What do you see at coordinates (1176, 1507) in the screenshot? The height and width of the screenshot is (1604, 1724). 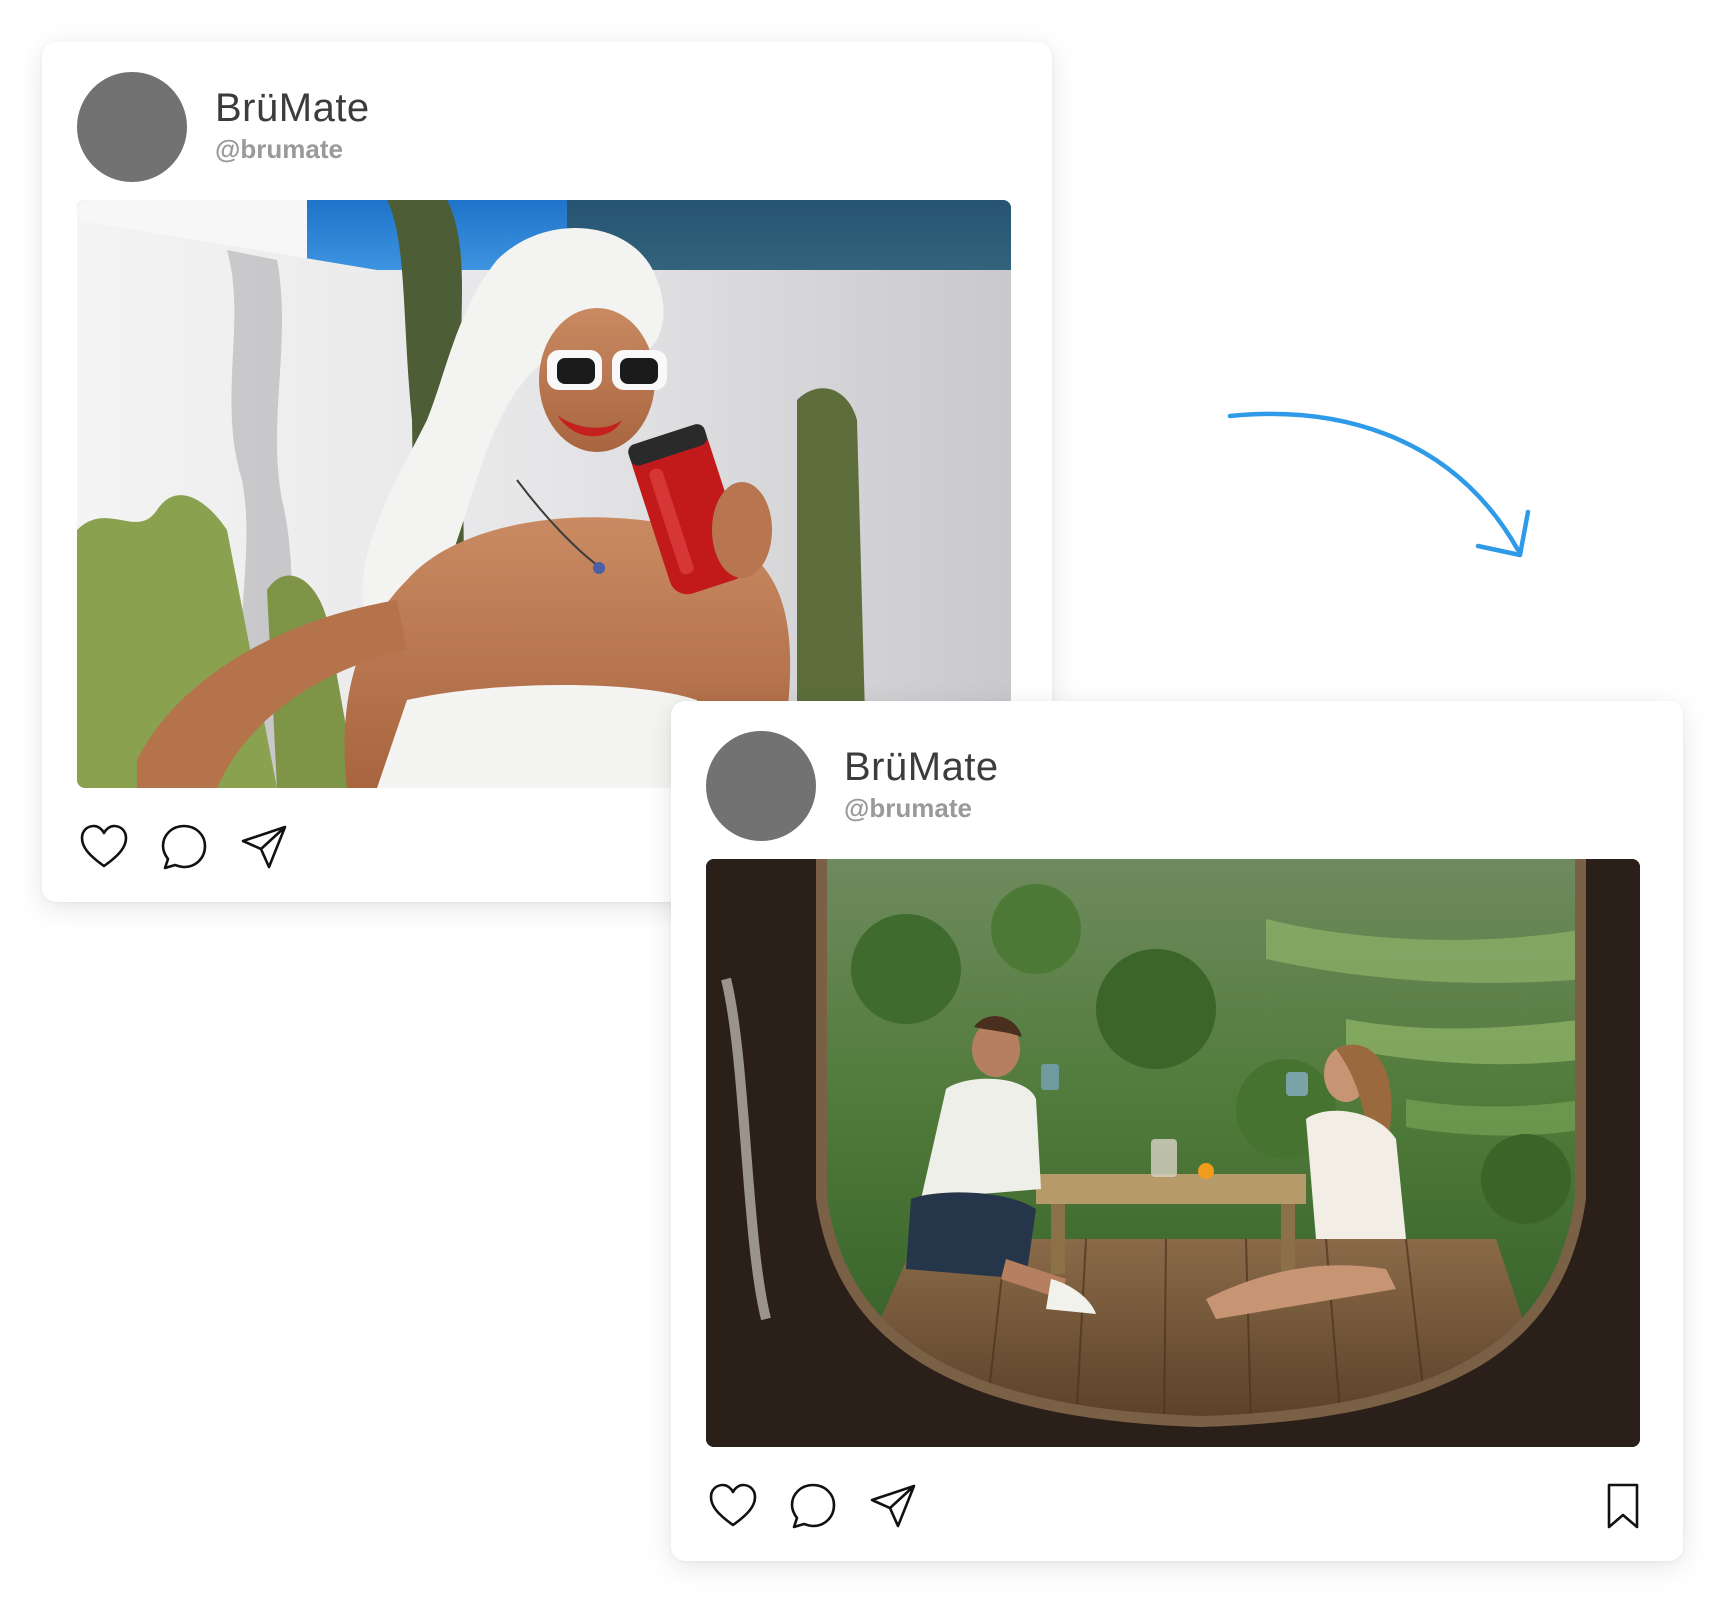 I see `post-actions` at bounding box center [1176, 1507].